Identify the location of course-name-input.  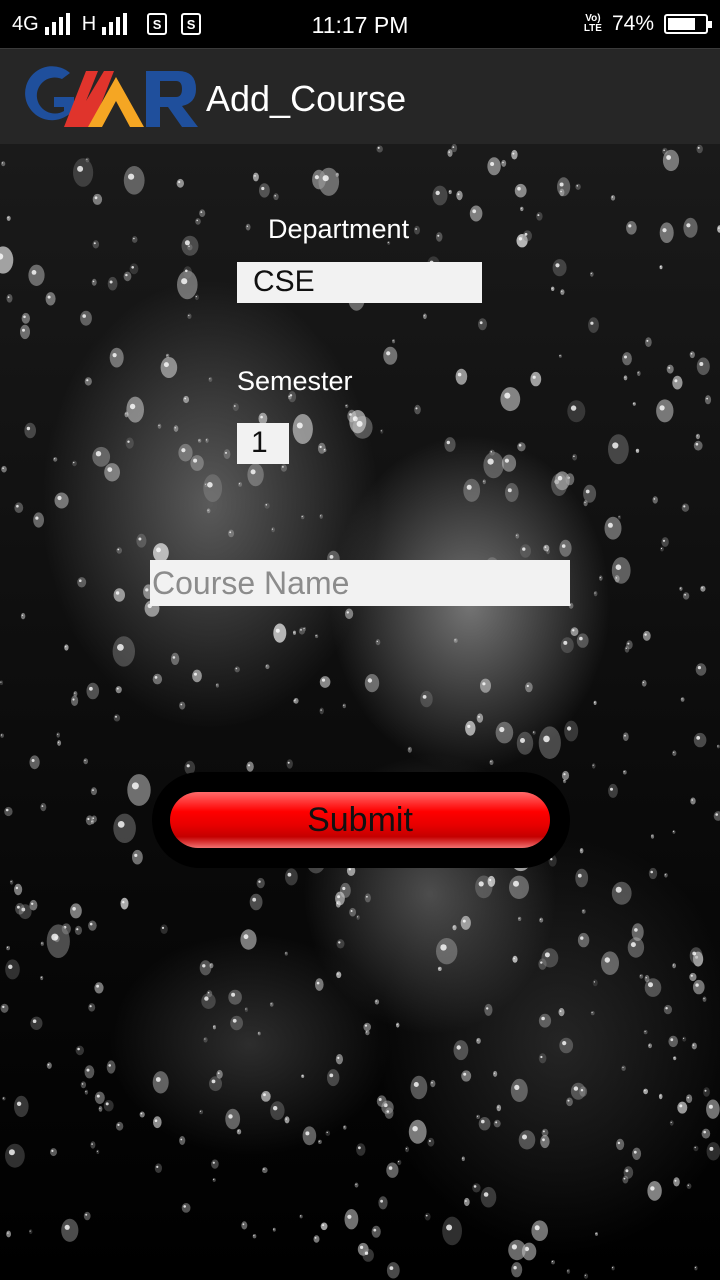
(360, 583).